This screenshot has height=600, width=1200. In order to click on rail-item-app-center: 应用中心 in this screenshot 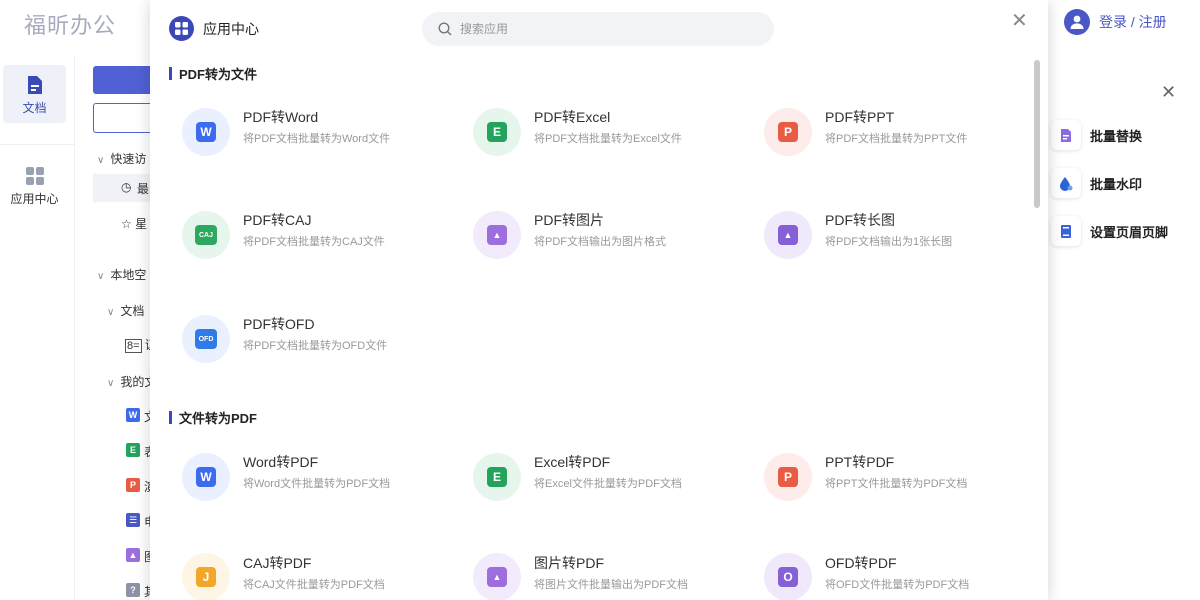, I will do `click(34, 191)`.